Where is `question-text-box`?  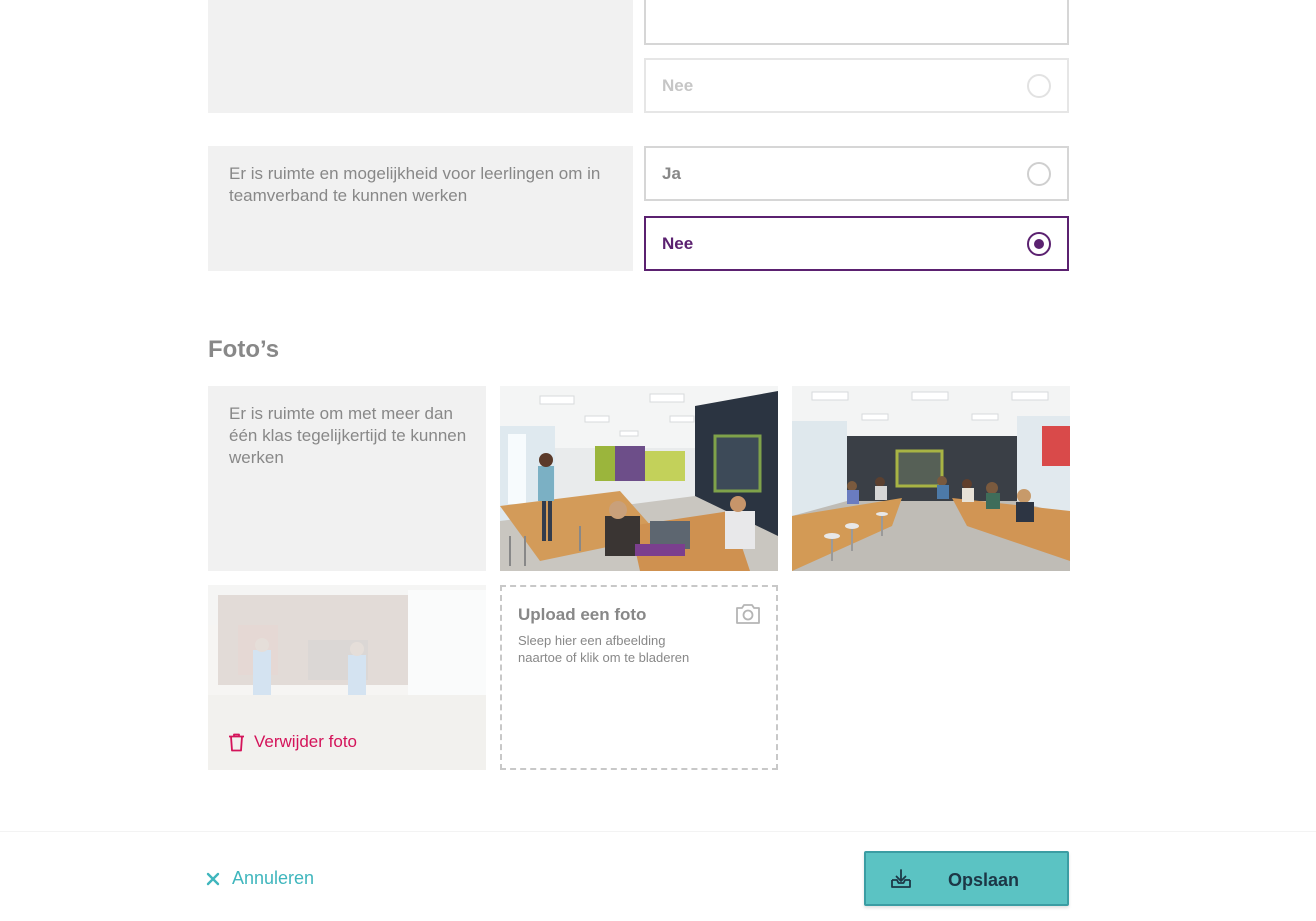
question-text-box is located at coordinates (420, 56).